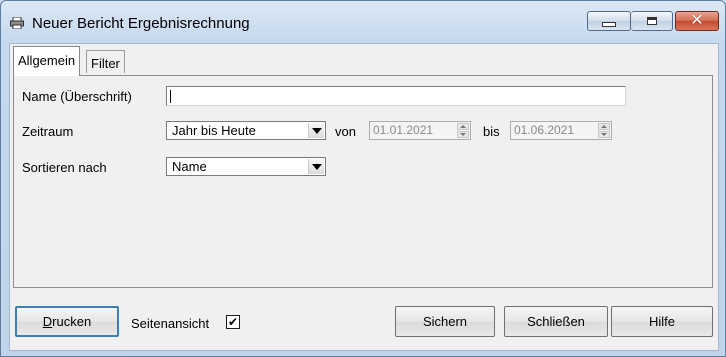  I want to click on bis-date-spinner: 01.06.2021, so click(561, 130).